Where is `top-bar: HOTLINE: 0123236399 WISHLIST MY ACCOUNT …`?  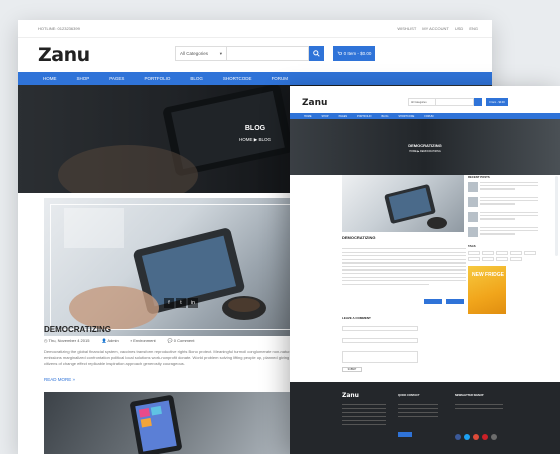
top-bar: HOTLINE: 0123236399 WISHLIST MY ACCOUNT … is located at coordinates (255, 29).